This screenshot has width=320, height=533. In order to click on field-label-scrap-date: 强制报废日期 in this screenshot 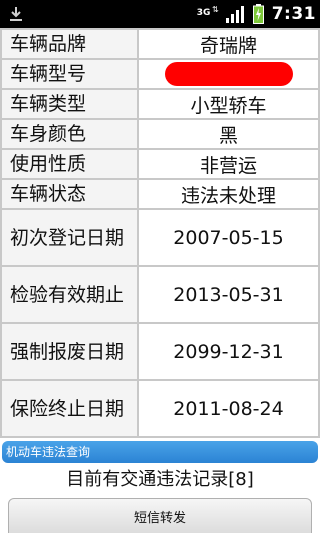, I will do `click(69, 351)`.